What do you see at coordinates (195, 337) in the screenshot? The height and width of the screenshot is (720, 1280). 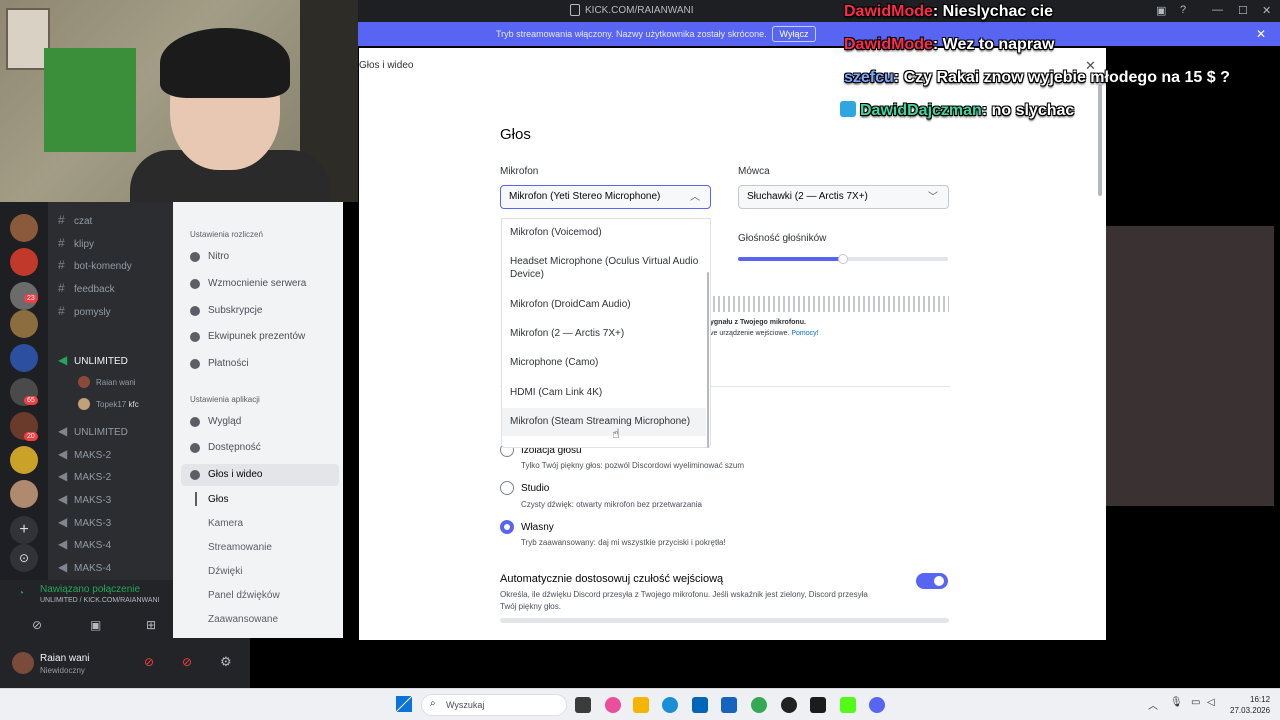 I see `gift-icon` at bounding box center [195, 337].